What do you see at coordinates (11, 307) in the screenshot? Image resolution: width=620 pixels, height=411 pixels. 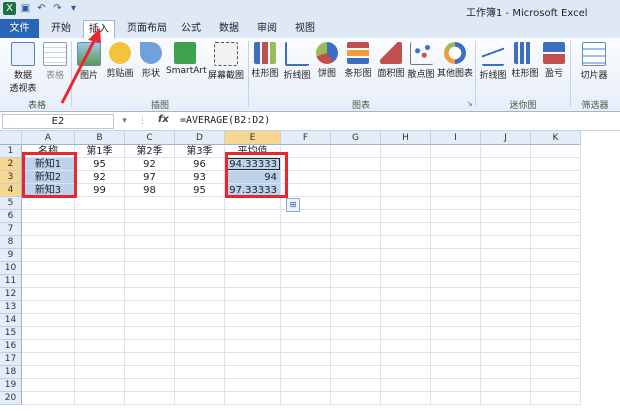 I see `row-header: 13` at bounding box center [11, 307].